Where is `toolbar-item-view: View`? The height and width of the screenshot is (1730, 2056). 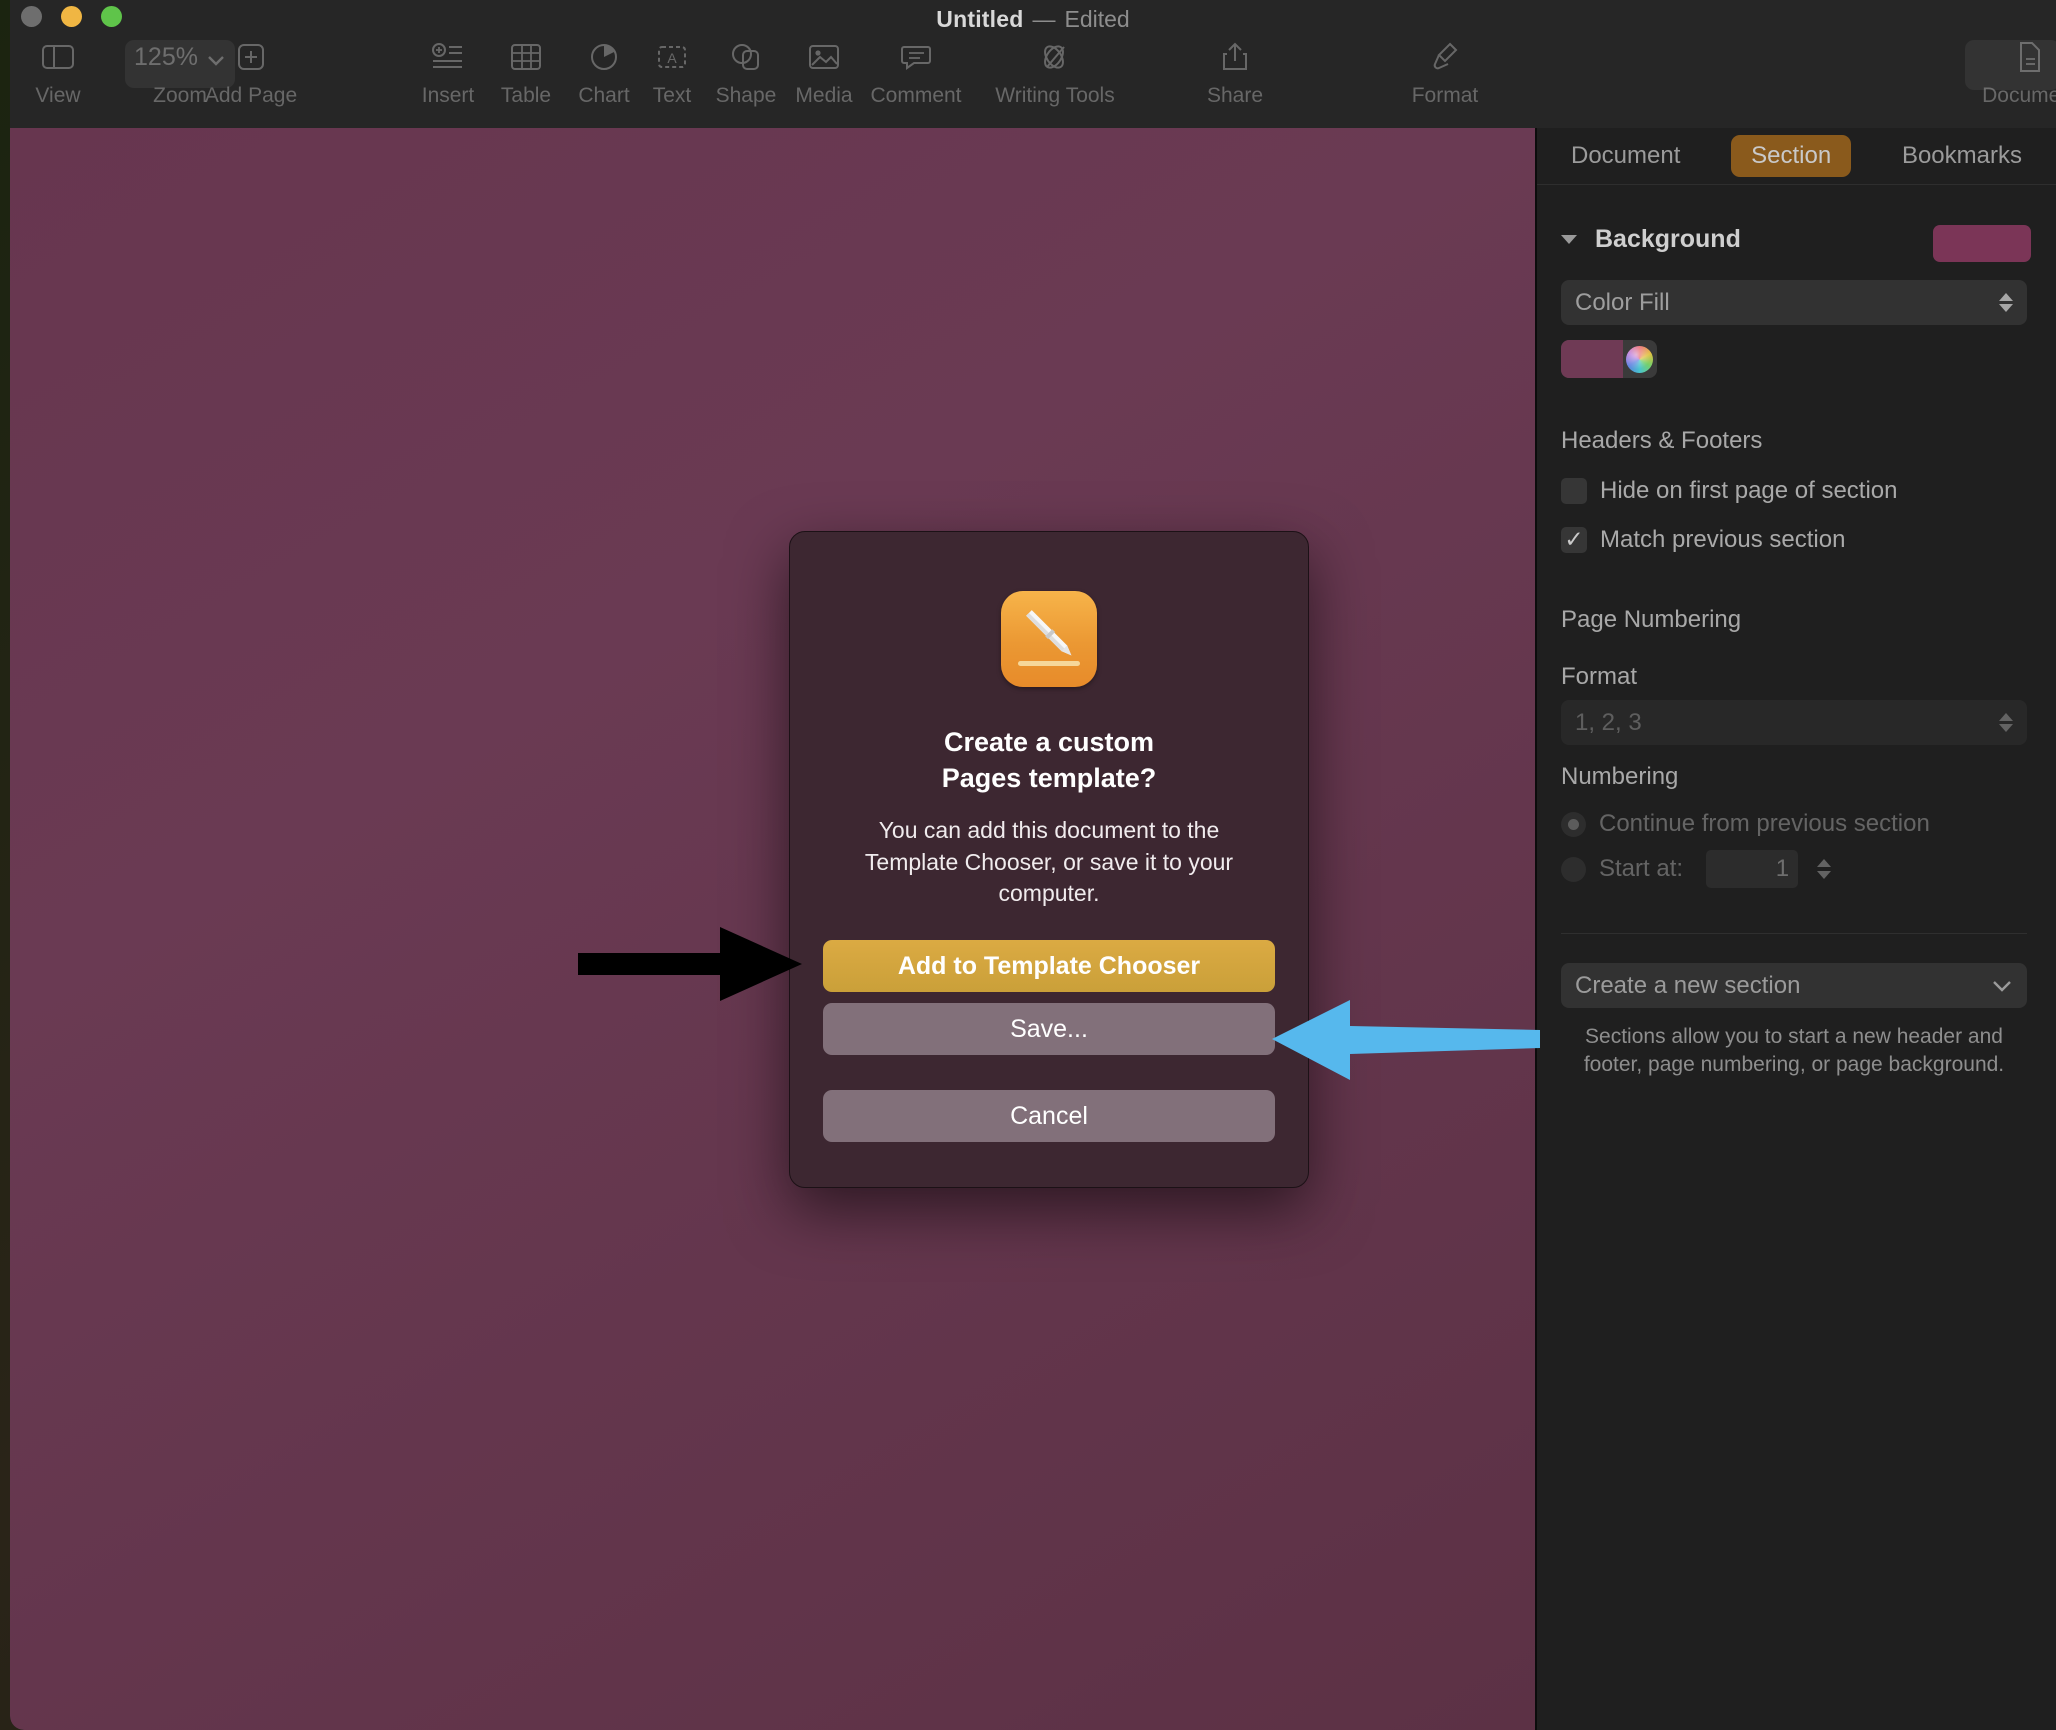
toolbar-item-view: View is located at coordinates (58, 72).